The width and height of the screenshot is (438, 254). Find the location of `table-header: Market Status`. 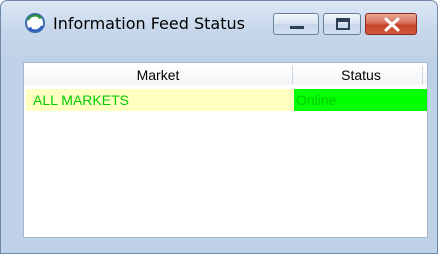

table-header: Market Status is located at coordinates (225, 74).